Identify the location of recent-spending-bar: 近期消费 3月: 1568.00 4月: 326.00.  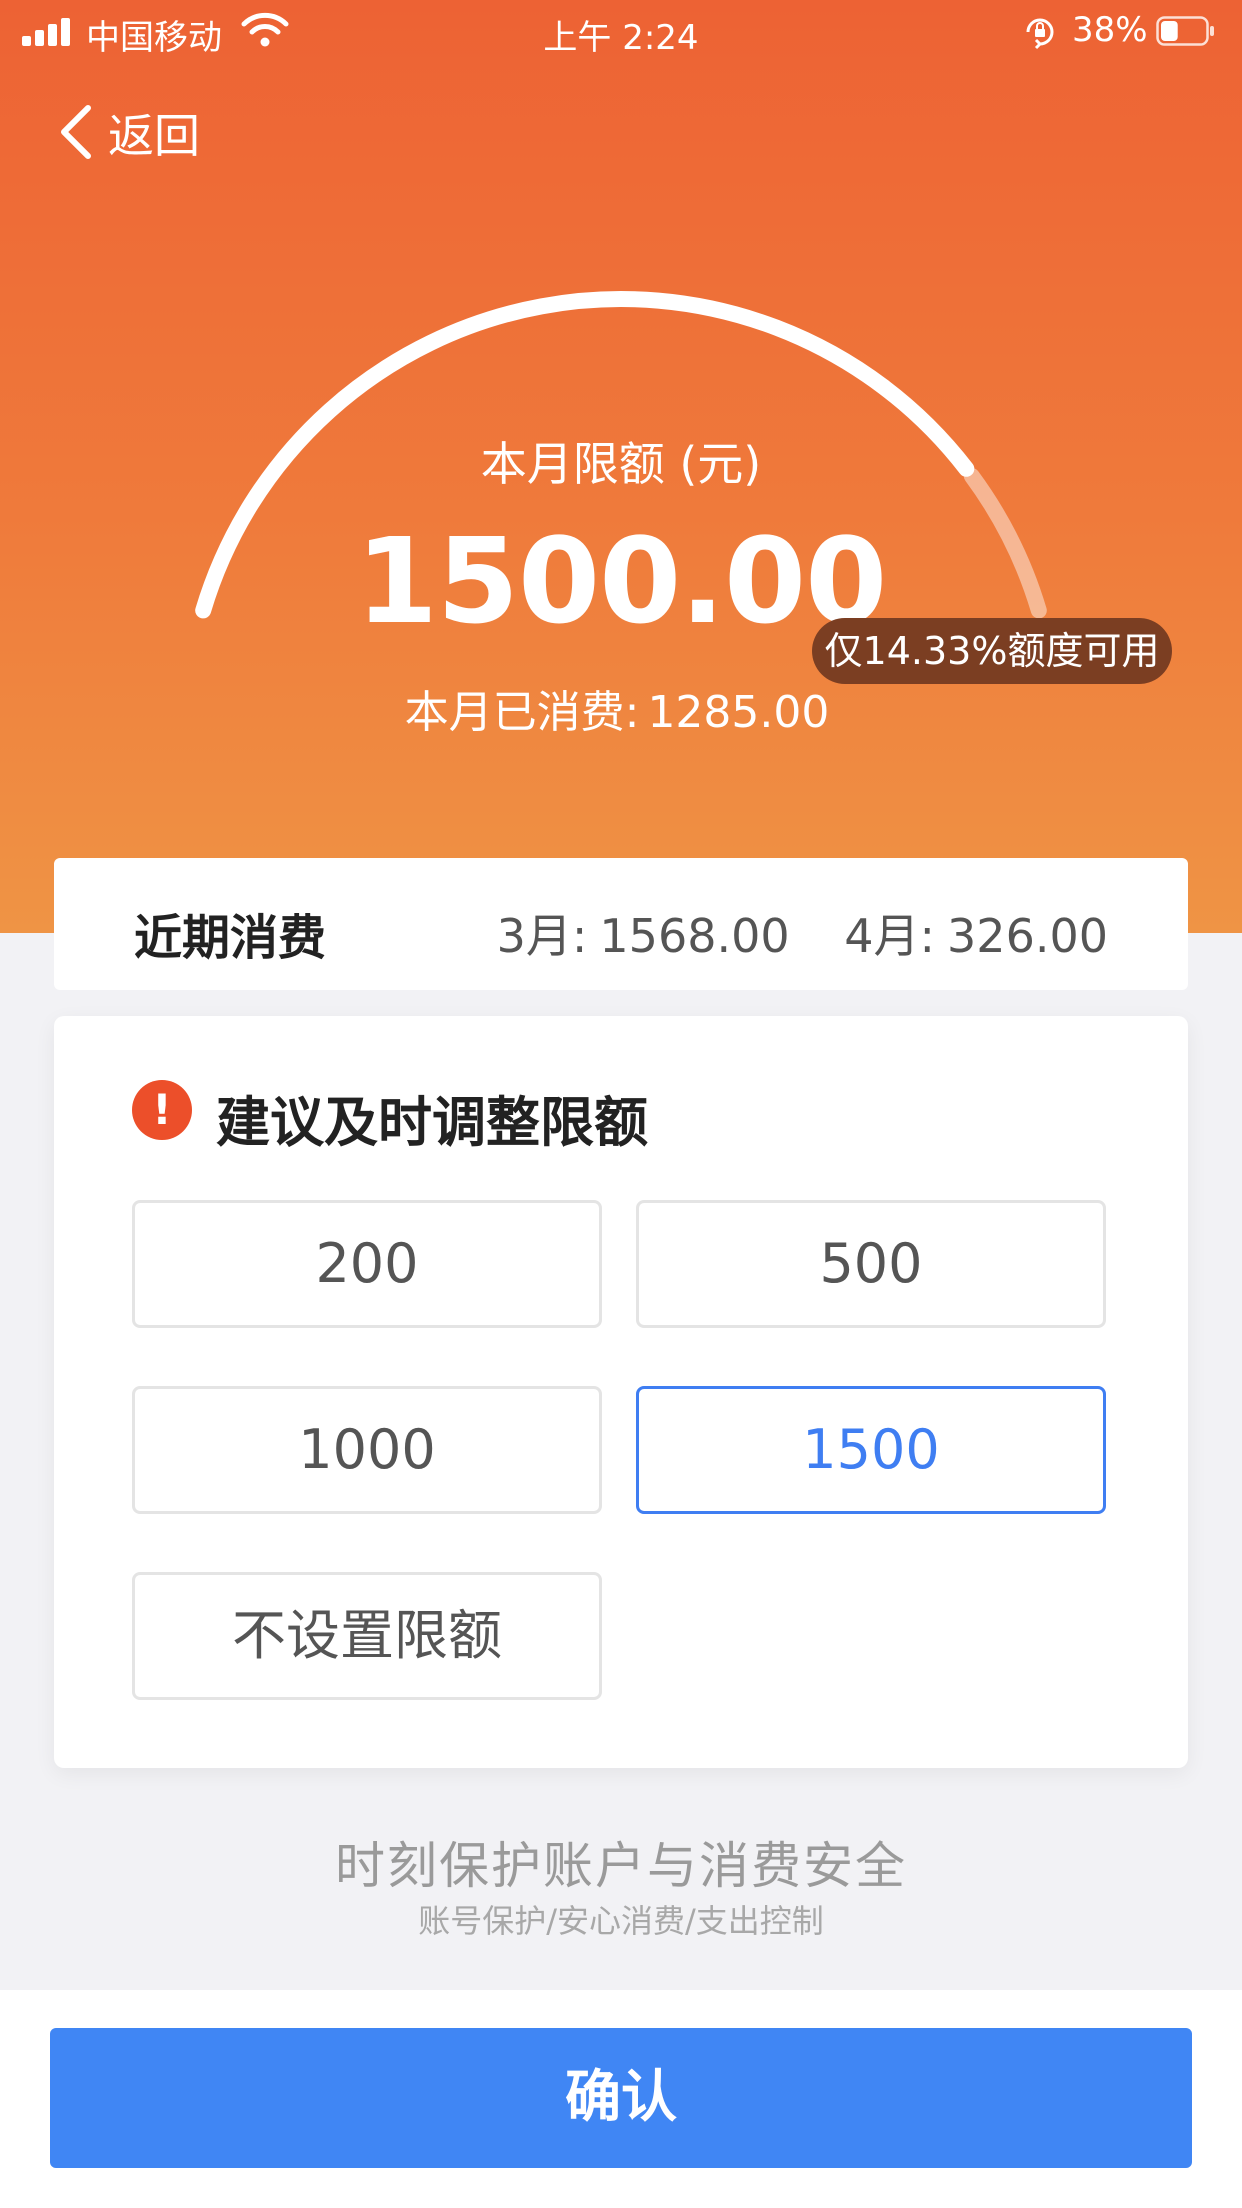
(621, 924).